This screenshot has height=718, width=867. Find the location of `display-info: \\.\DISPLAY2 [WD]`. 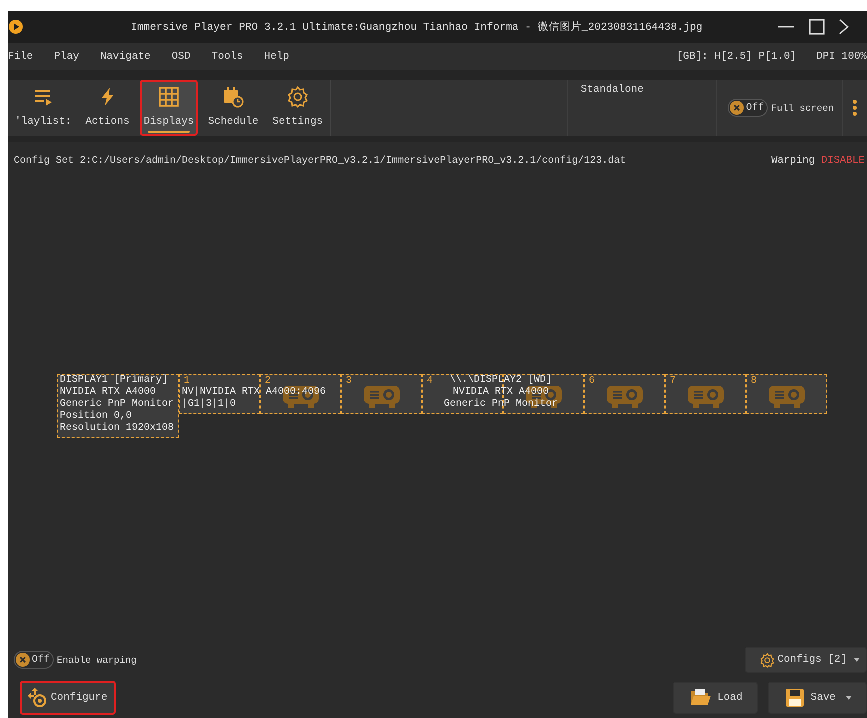

display-info: \\.\DISPLAY2 [WD] is located at coordinates (501, 381).